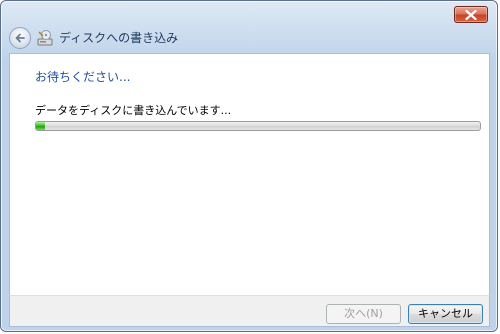 The height and width of the screenshot is (334, 500). I want to click on progress-fill, so click(40, 126).